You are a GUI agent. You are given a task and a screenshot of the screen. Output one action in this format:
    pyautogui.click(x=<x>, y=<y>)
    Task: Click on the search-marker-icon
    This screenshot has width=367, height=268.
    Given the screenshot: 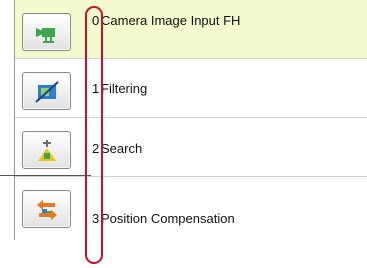 What is the action you would take?
    pyautogui.click(x=47, y=150)
    